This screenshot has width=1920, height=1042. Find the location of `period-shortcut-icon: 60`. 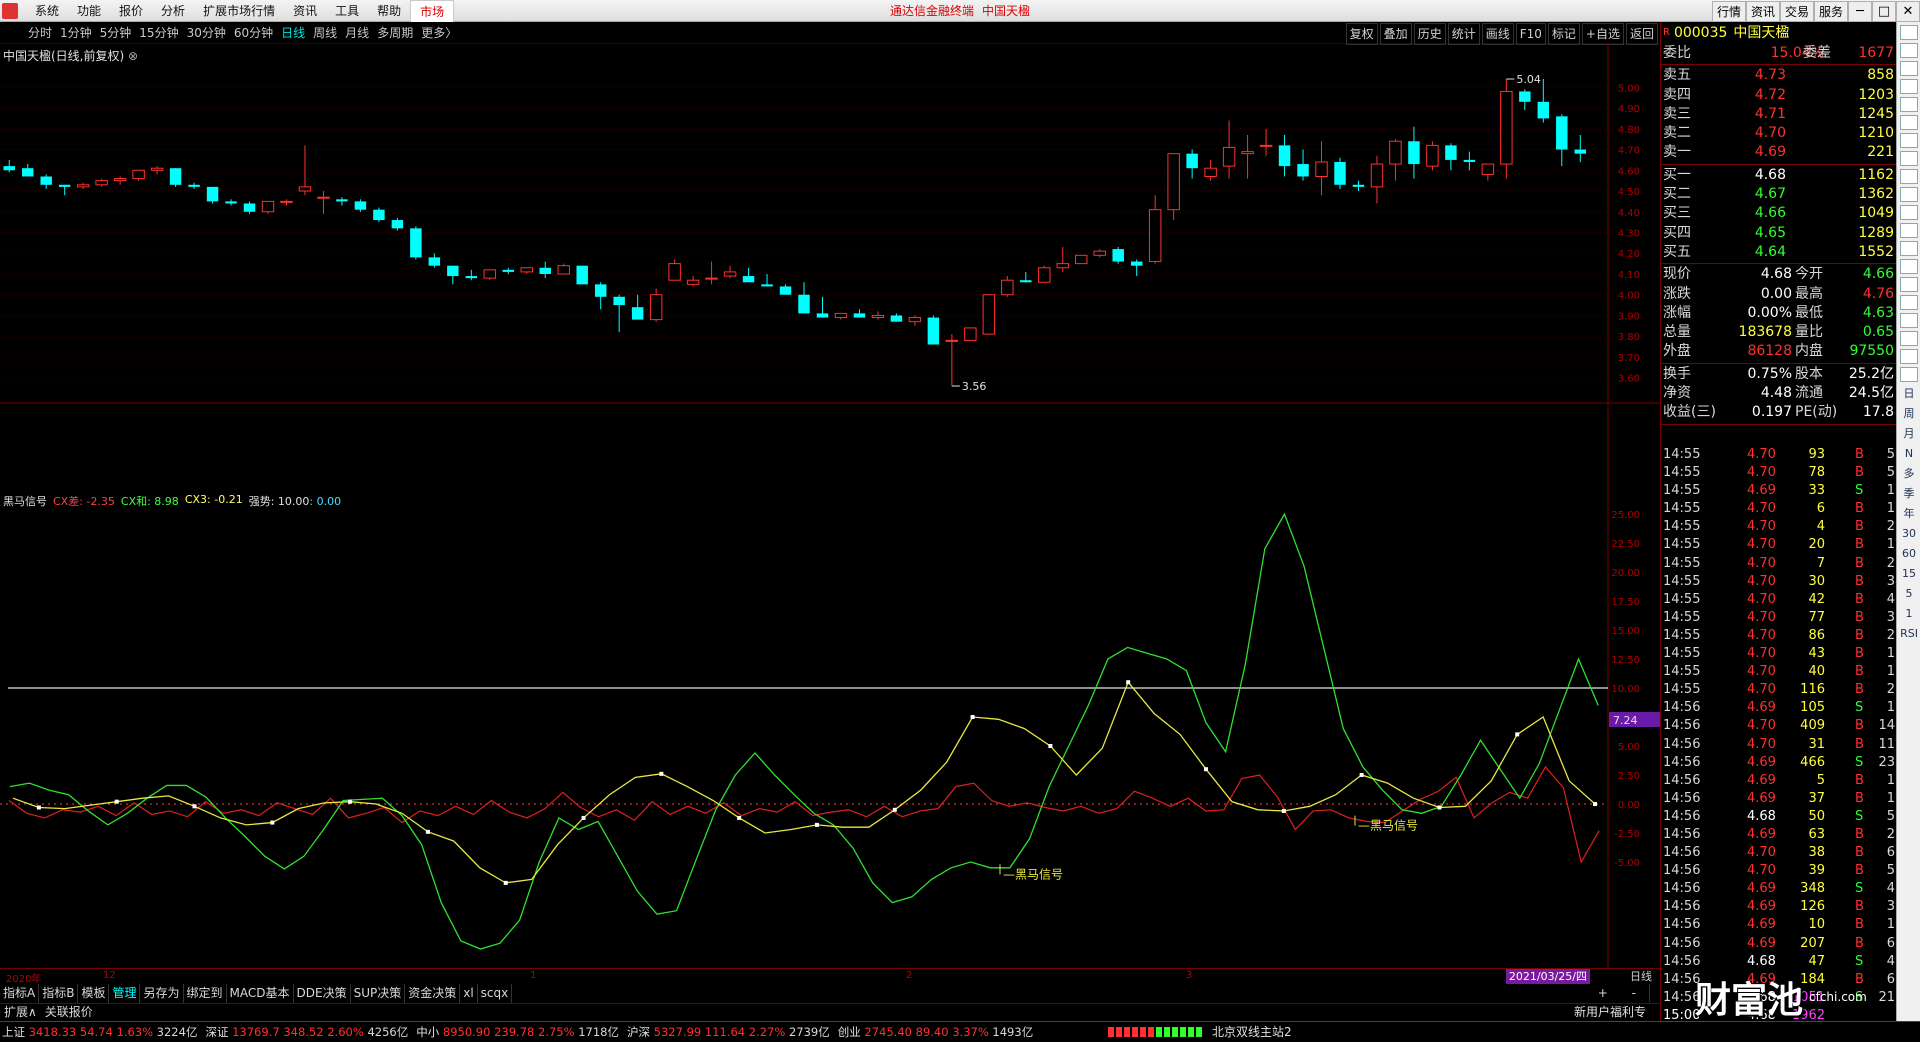

period-shortcut-icon: 60 is located at coordinates (1909, 554).